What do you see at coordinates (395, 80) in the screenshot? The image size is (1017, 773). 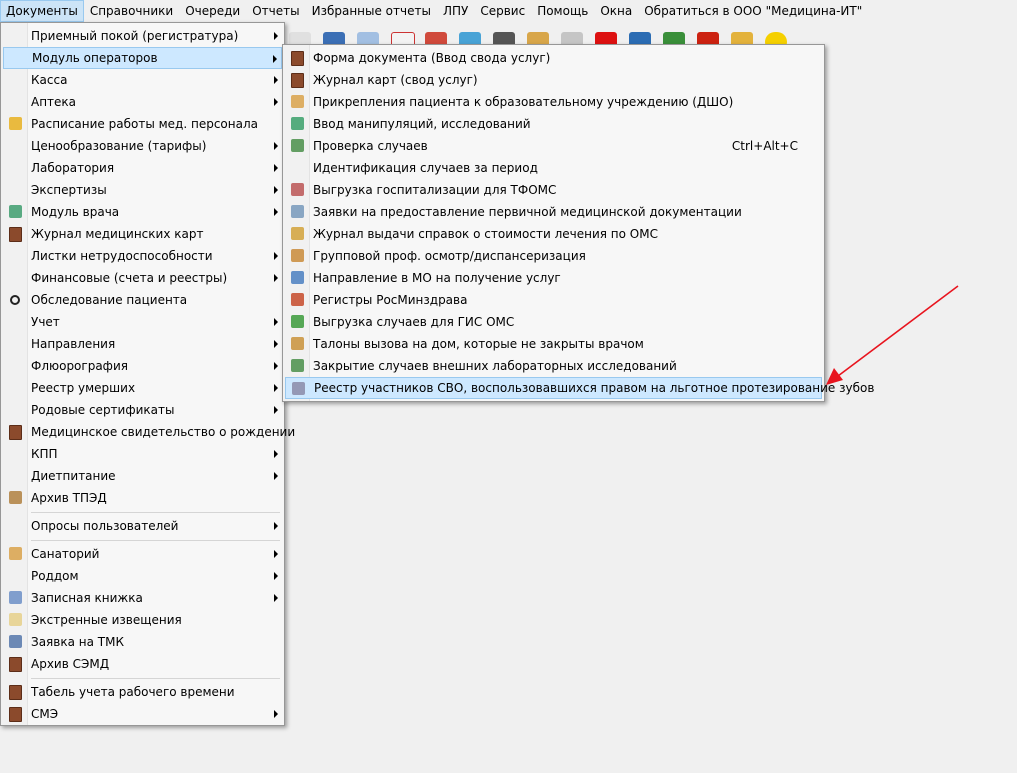 I see `menu-item-label: Журнал карт (свод услуг)` at bounding box center [395, 80].